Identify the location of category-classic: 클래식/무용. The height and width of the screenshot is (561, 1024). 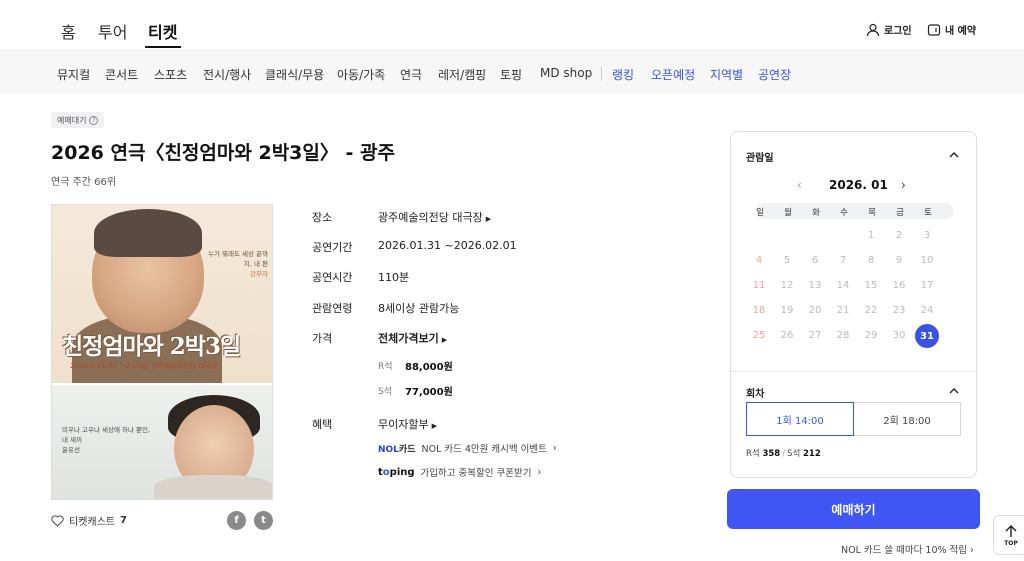
(294, 74).